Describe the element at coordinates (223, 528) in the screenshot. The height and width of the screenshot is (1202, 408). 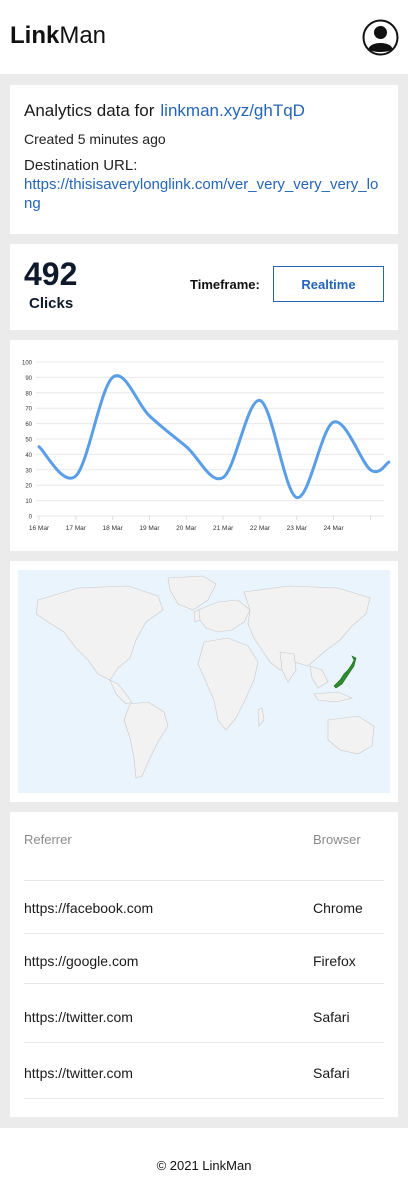
I see `x-tick-label: 21 Mar` at that location.